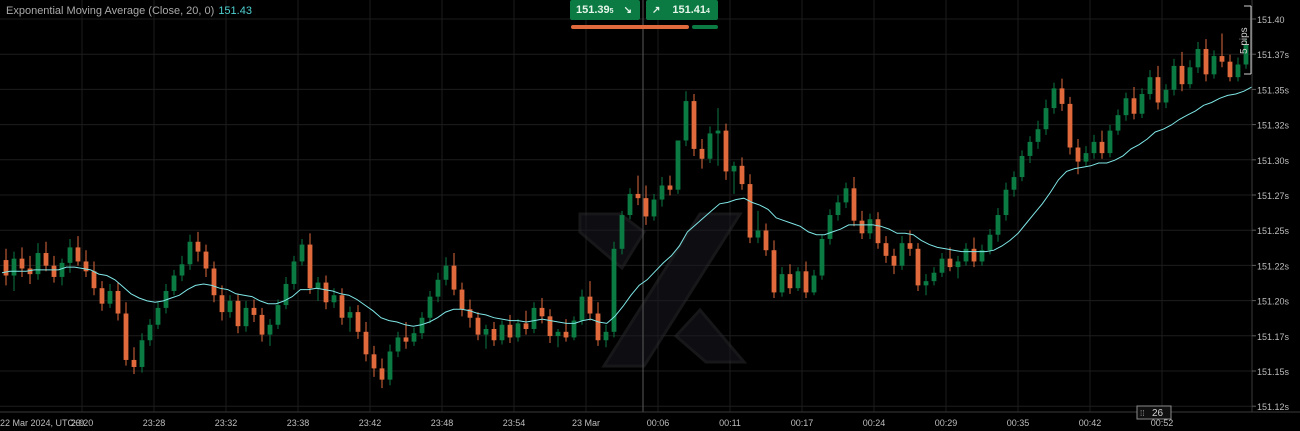 The width and height of the screenshot is (1300, 431). I want to click on indicator-value: 151.43, so click(235, 11).